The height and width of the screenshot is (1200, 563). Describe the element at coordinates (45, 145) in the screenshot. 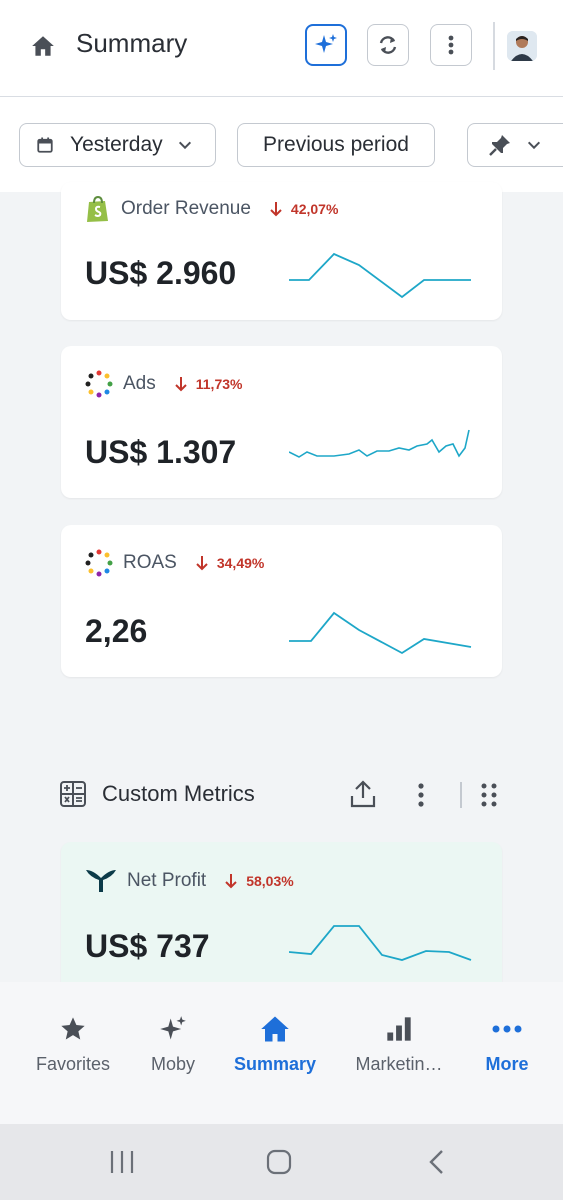

I see `calendar-icon` at that location.